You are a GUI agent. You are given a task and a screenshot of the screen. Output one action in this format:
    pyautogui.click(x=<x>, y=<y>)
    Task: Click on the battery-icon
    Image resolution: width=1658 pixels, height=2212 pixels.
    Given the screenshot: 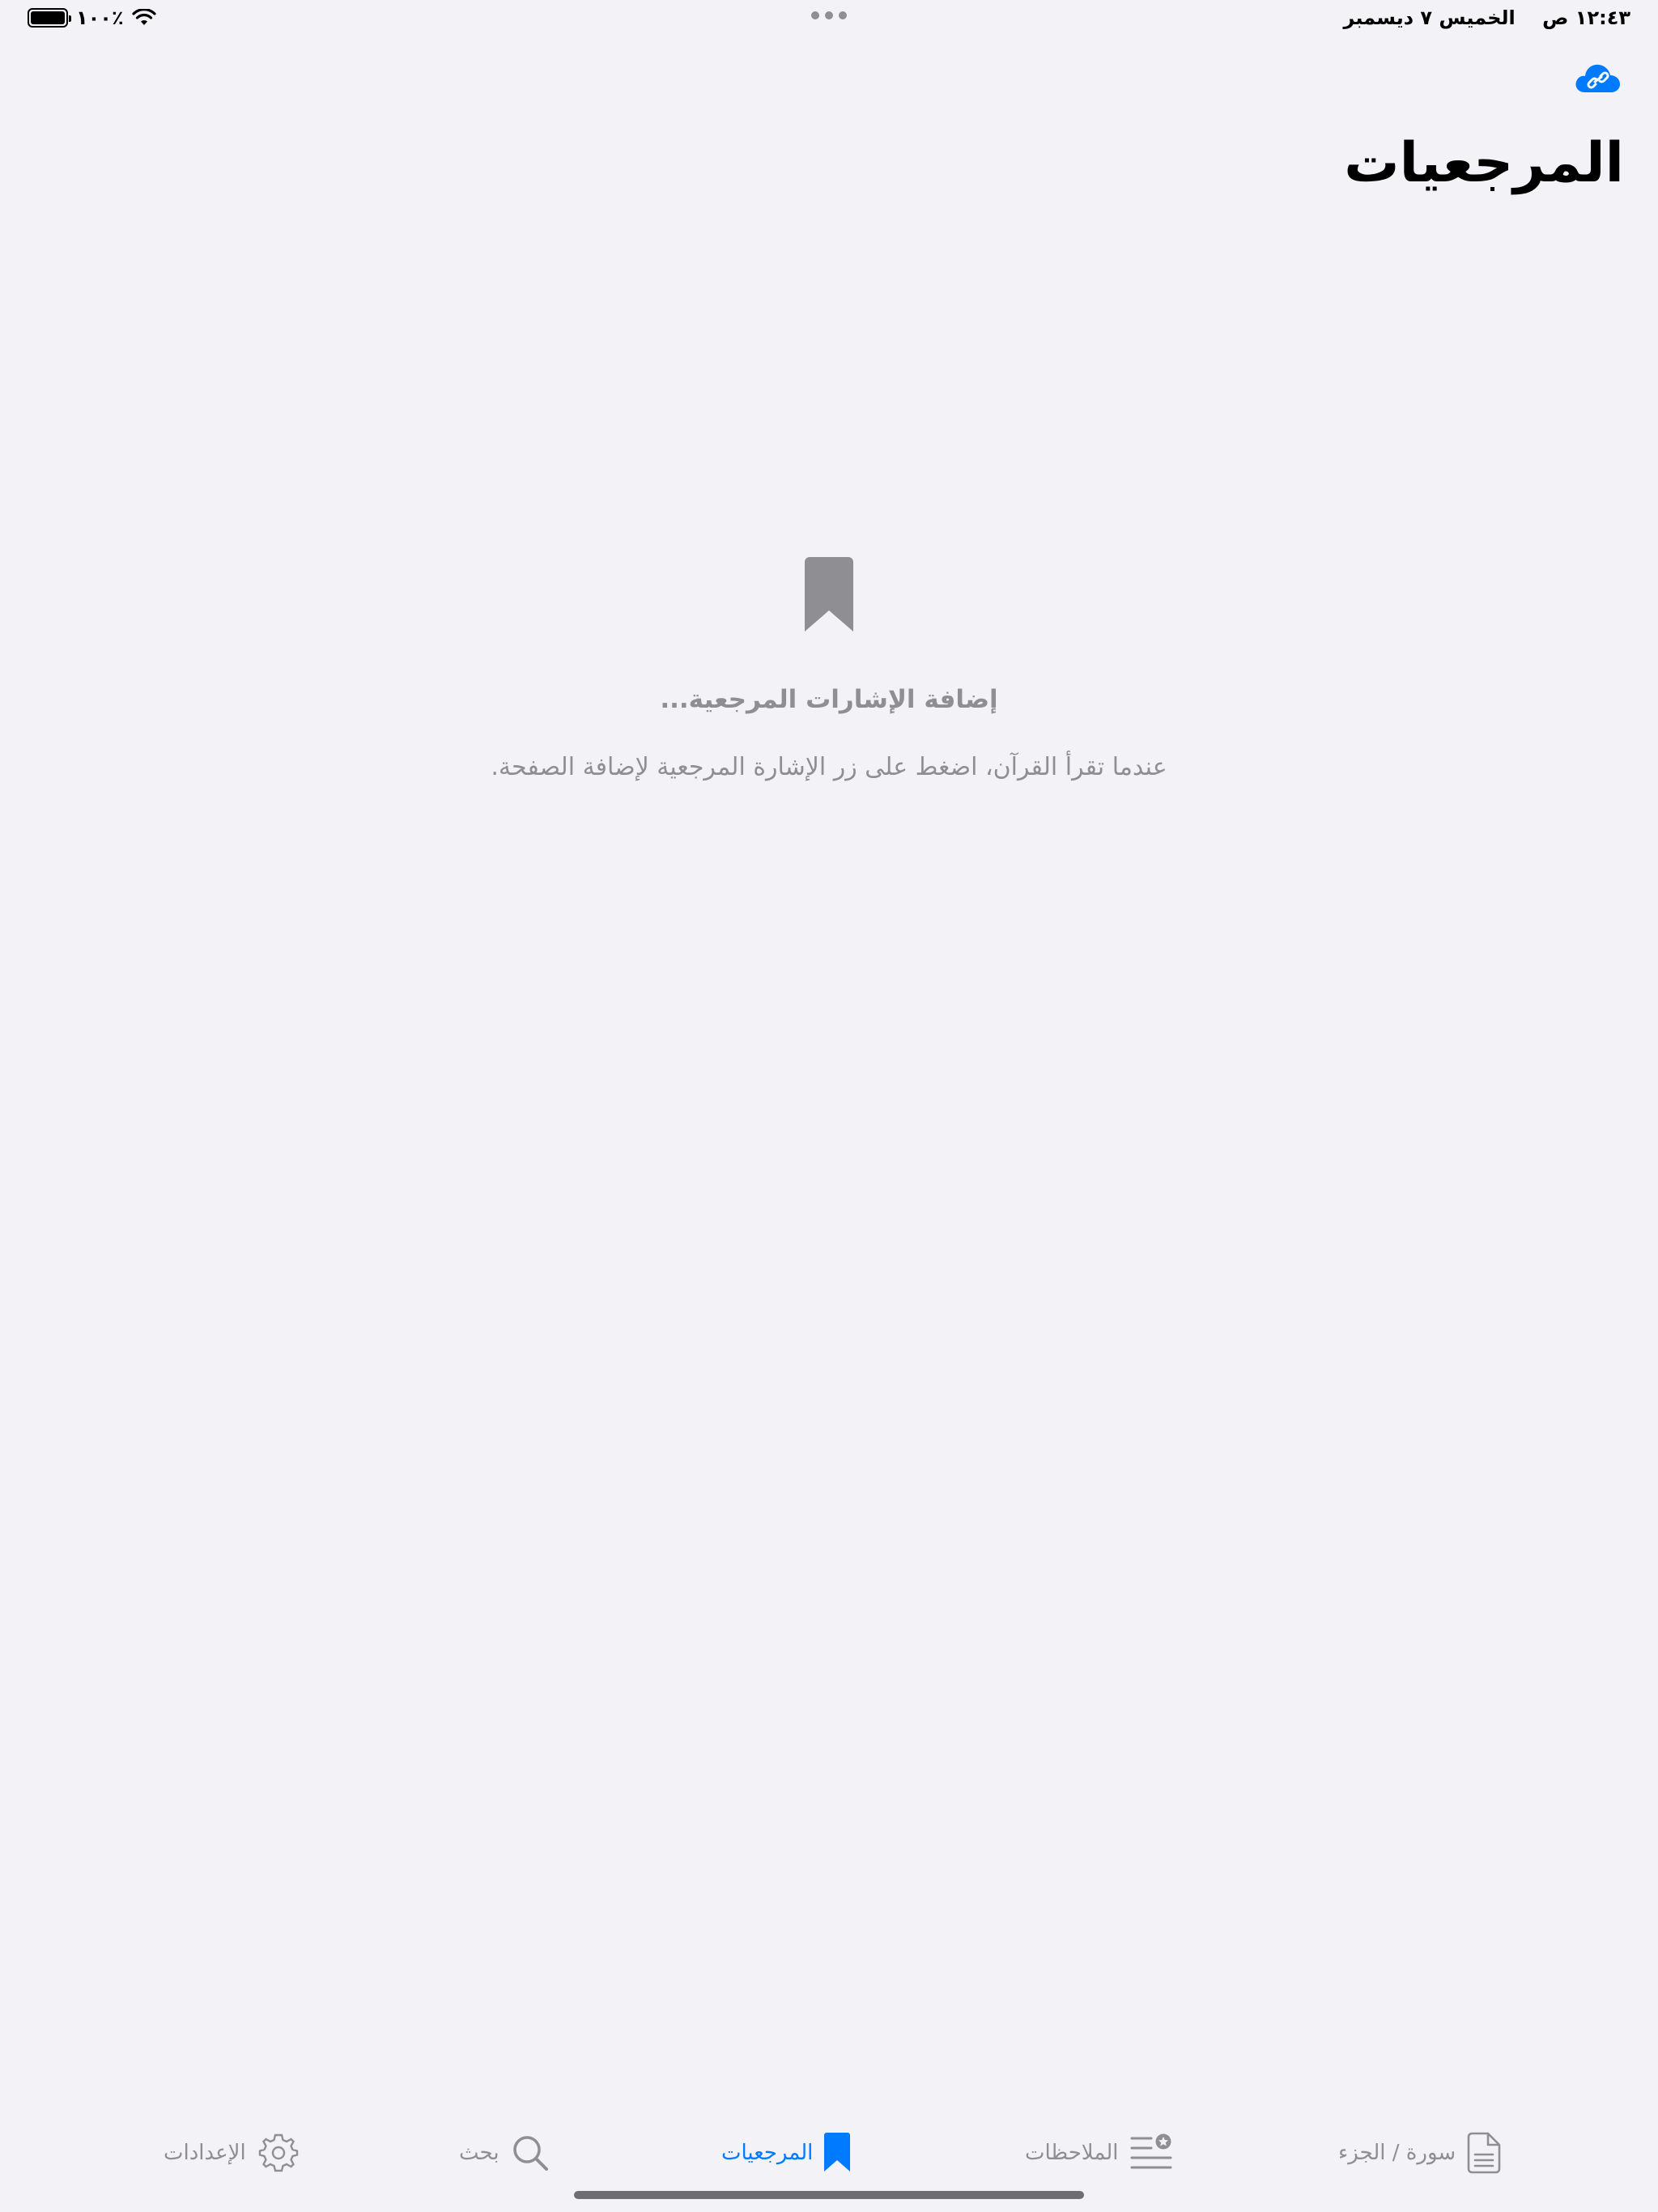 What is the action you would take?
    pyautogui.click(x=49, y=18)
    